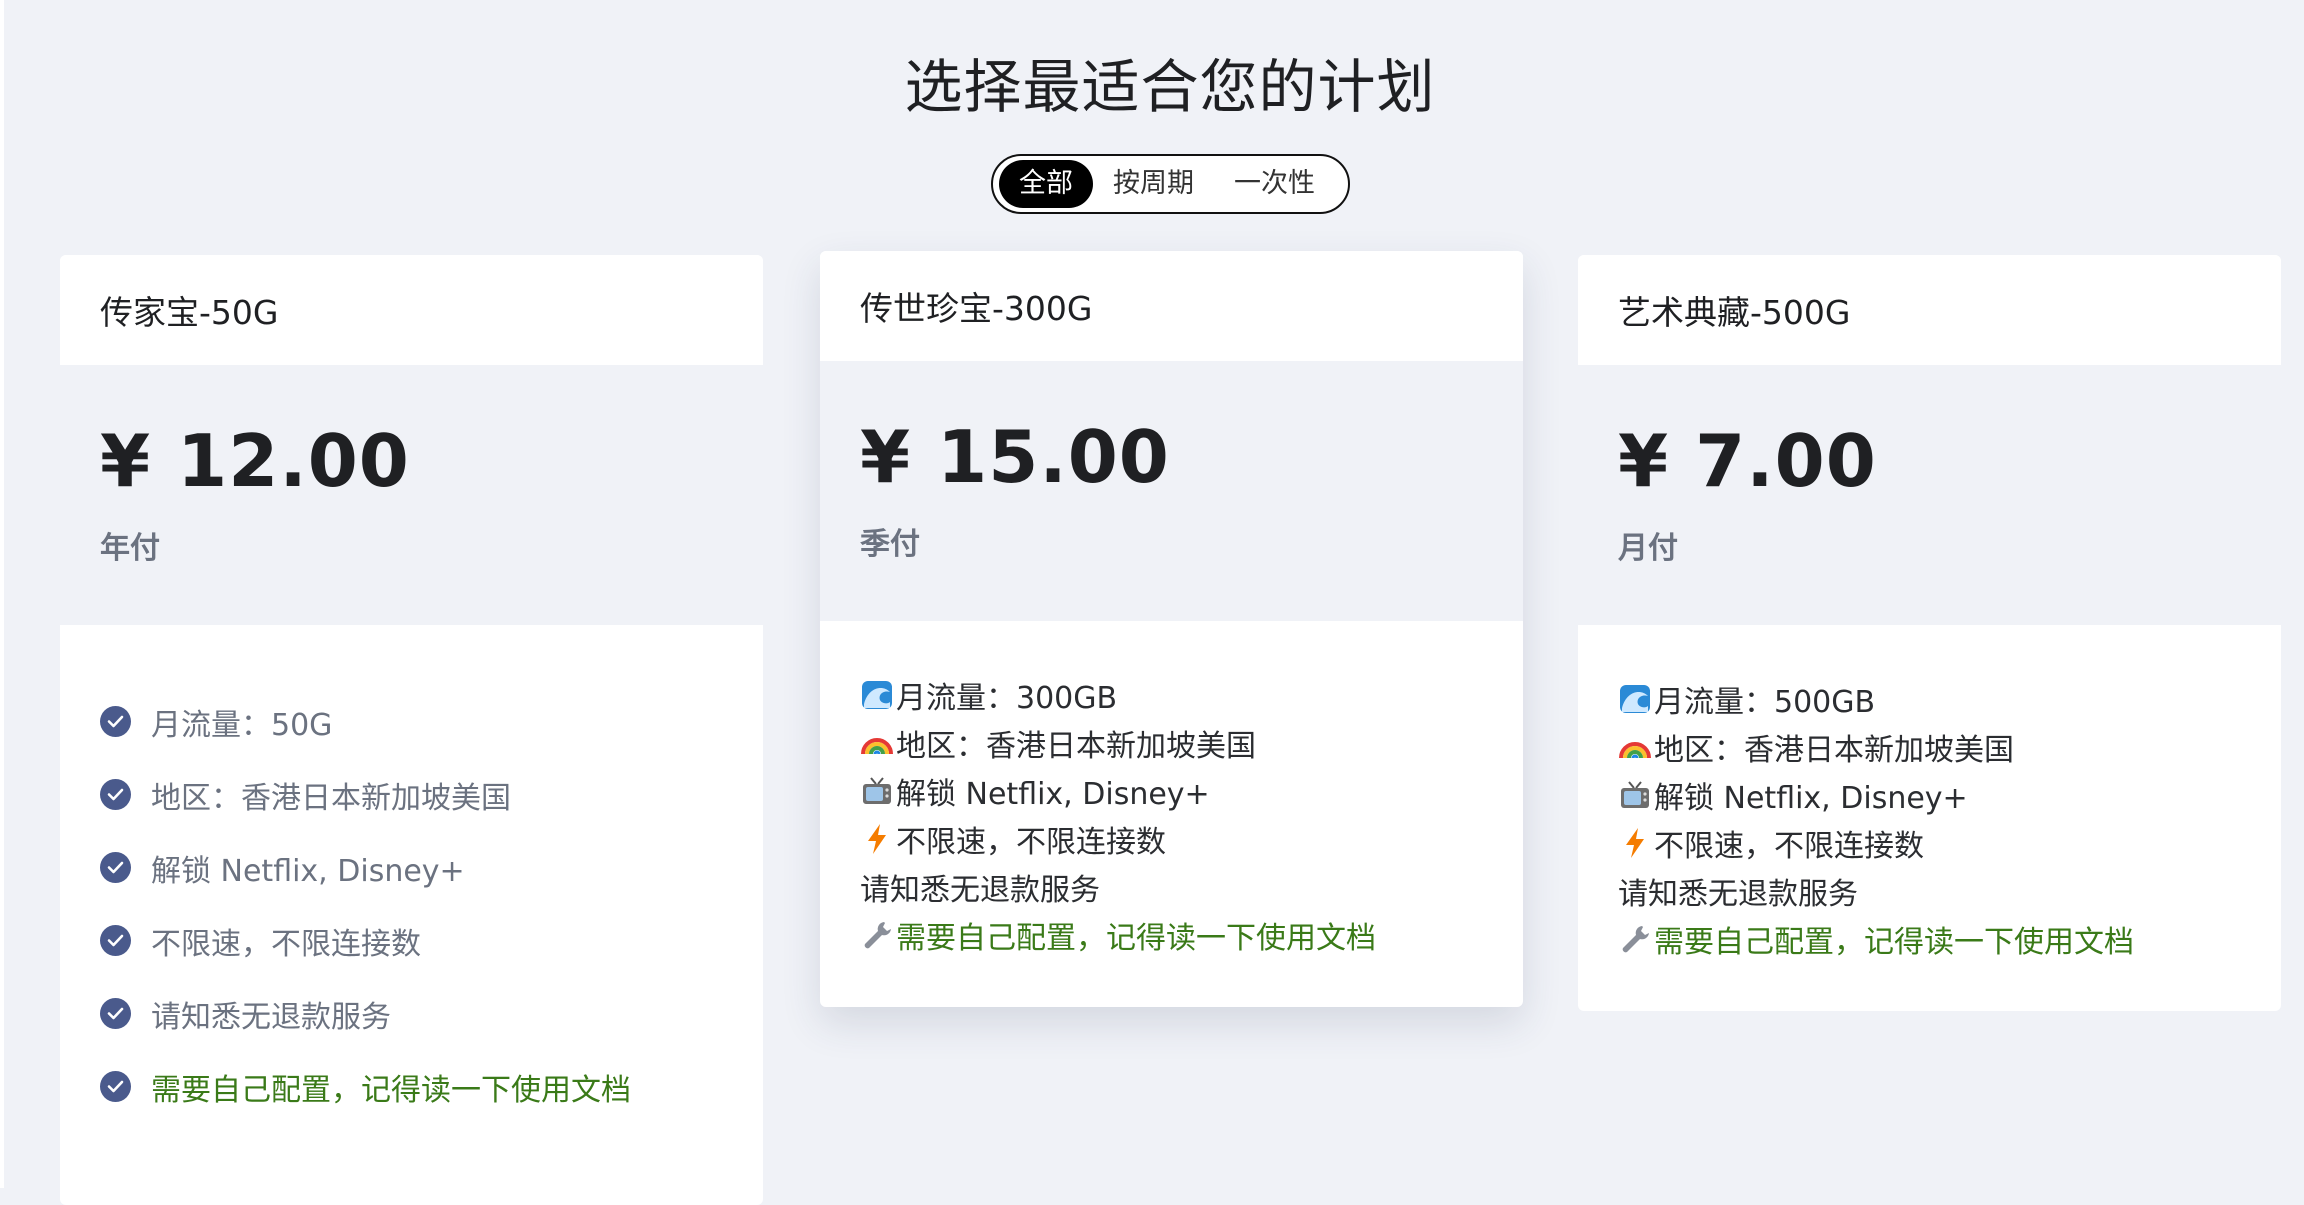 This screenshot has width=2304, height=1205. Describe the element at coordinates (411, 721) in the screenshot. I see `feature-item: 月流量：50G` at that location.